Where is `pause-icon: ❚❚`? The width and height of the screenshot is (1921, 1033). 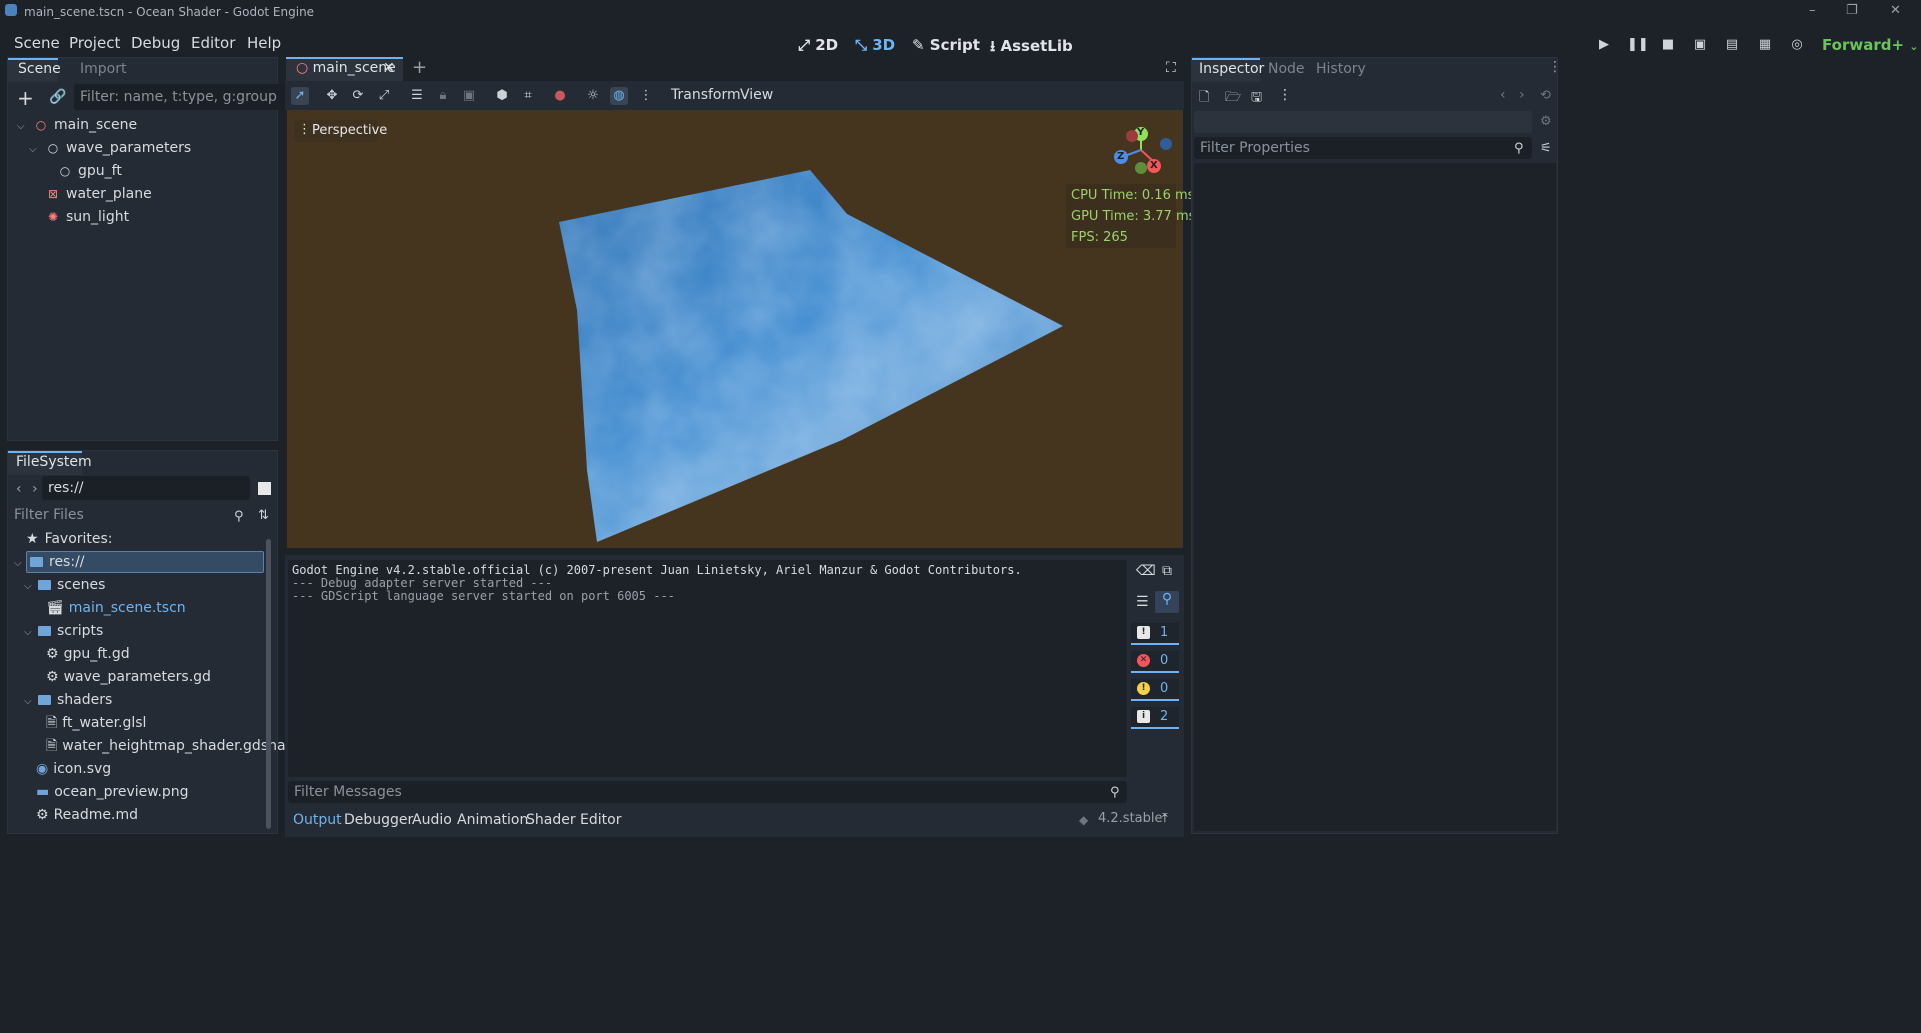
pause-icon: ❚❚ is located at coordinates (1638, 46).